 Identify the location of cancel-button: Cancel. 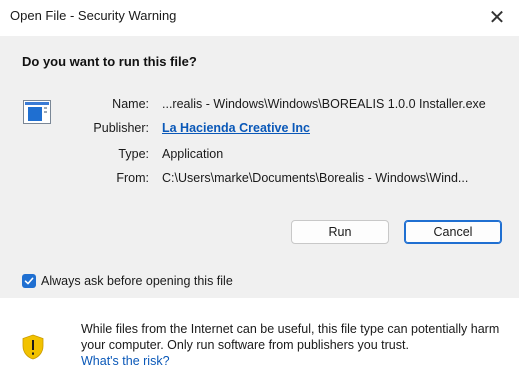
(453, 232).